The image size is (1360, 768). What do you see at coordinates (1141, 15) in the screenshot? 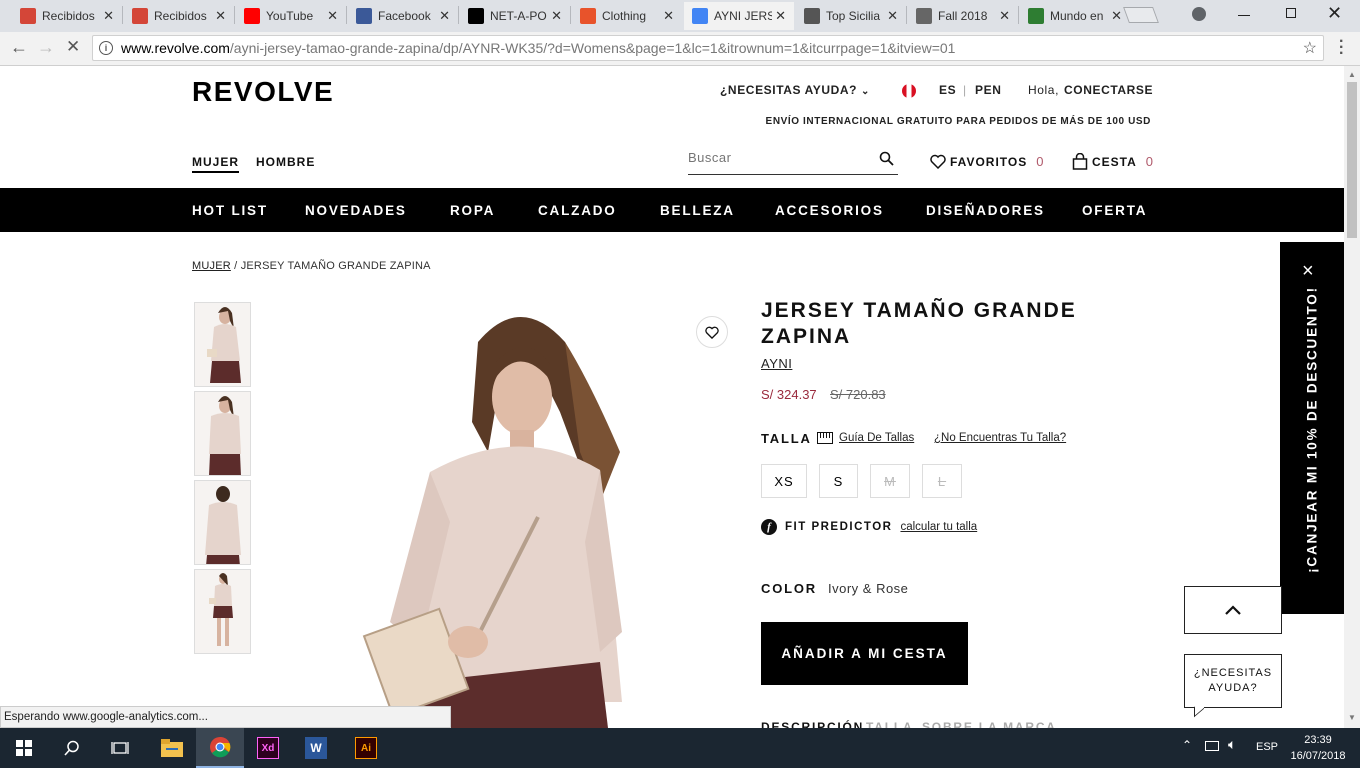
I see `new-tab-button` at bounding box center [1141, 15].